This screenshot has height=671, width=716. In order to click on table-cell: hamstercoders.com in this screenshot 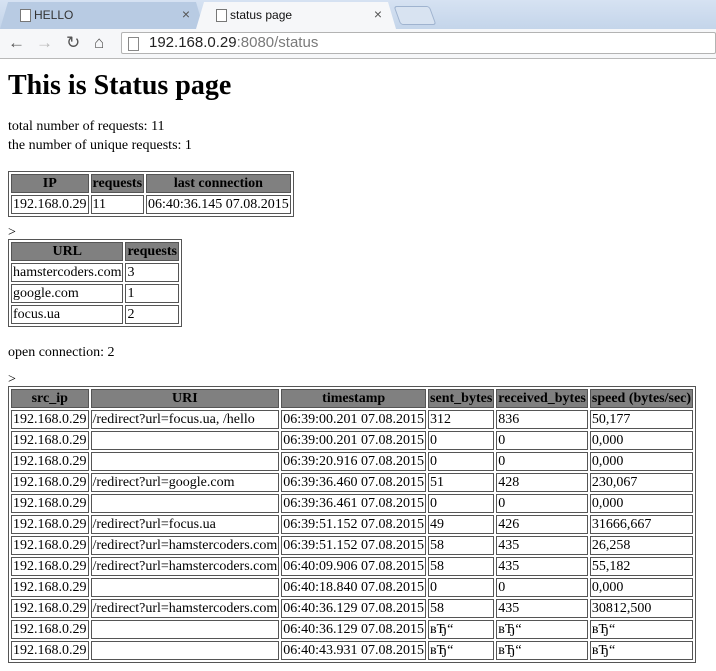, I will do `click(67, 272)`.